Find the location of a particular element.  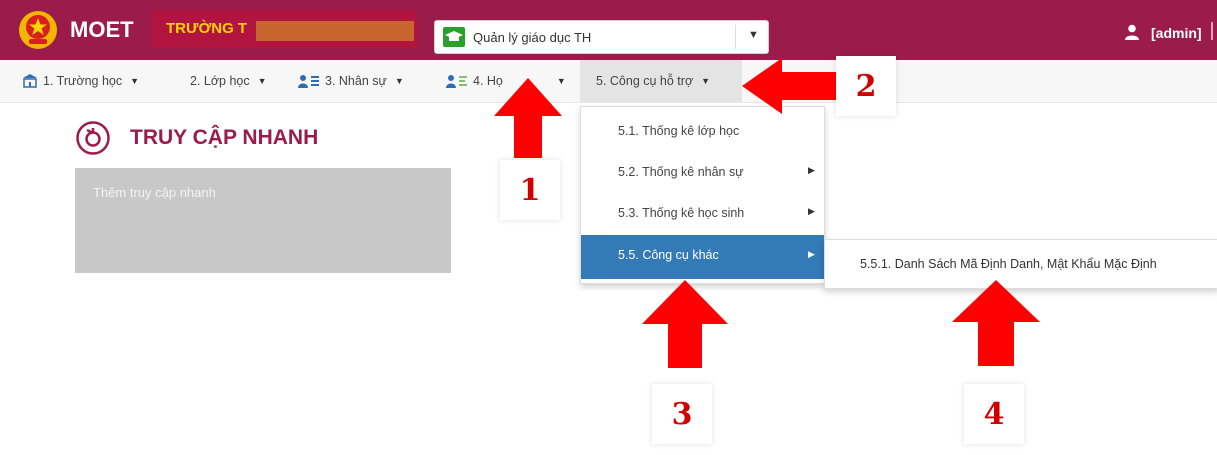

module-select-value: Quản lý giáo dục TH is located at coordinates (532, 37).